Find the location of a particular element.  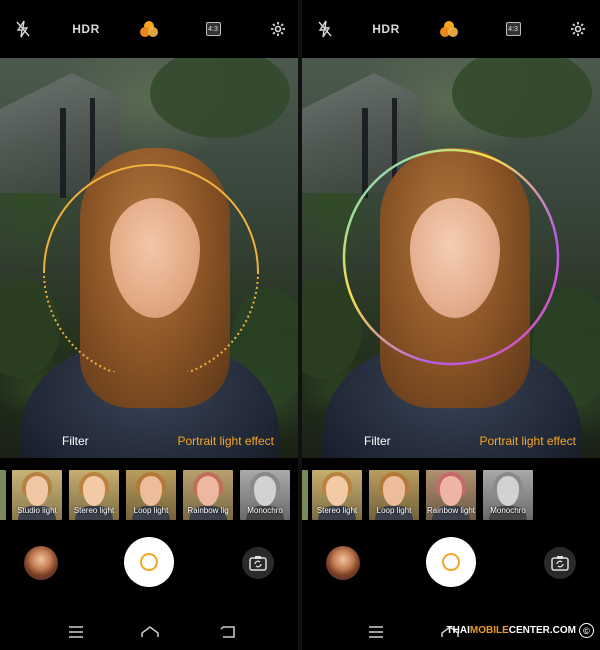

thumbnail-label: Studio light is located at coordinates (37, 510).